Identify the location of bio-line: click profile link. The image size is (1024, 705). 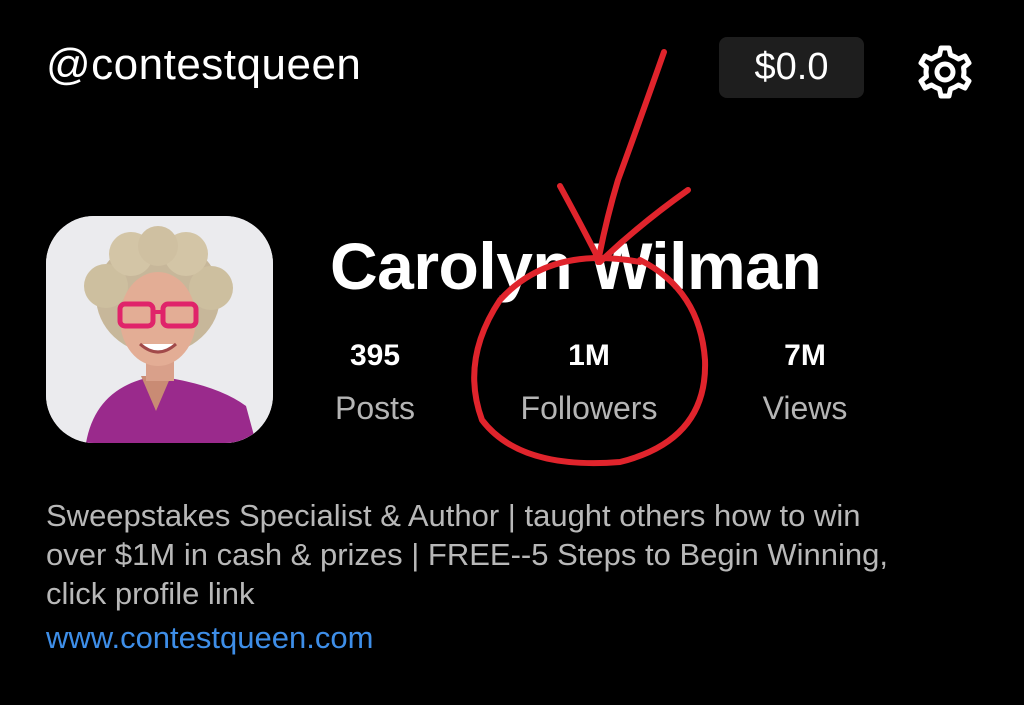
(150, 593).